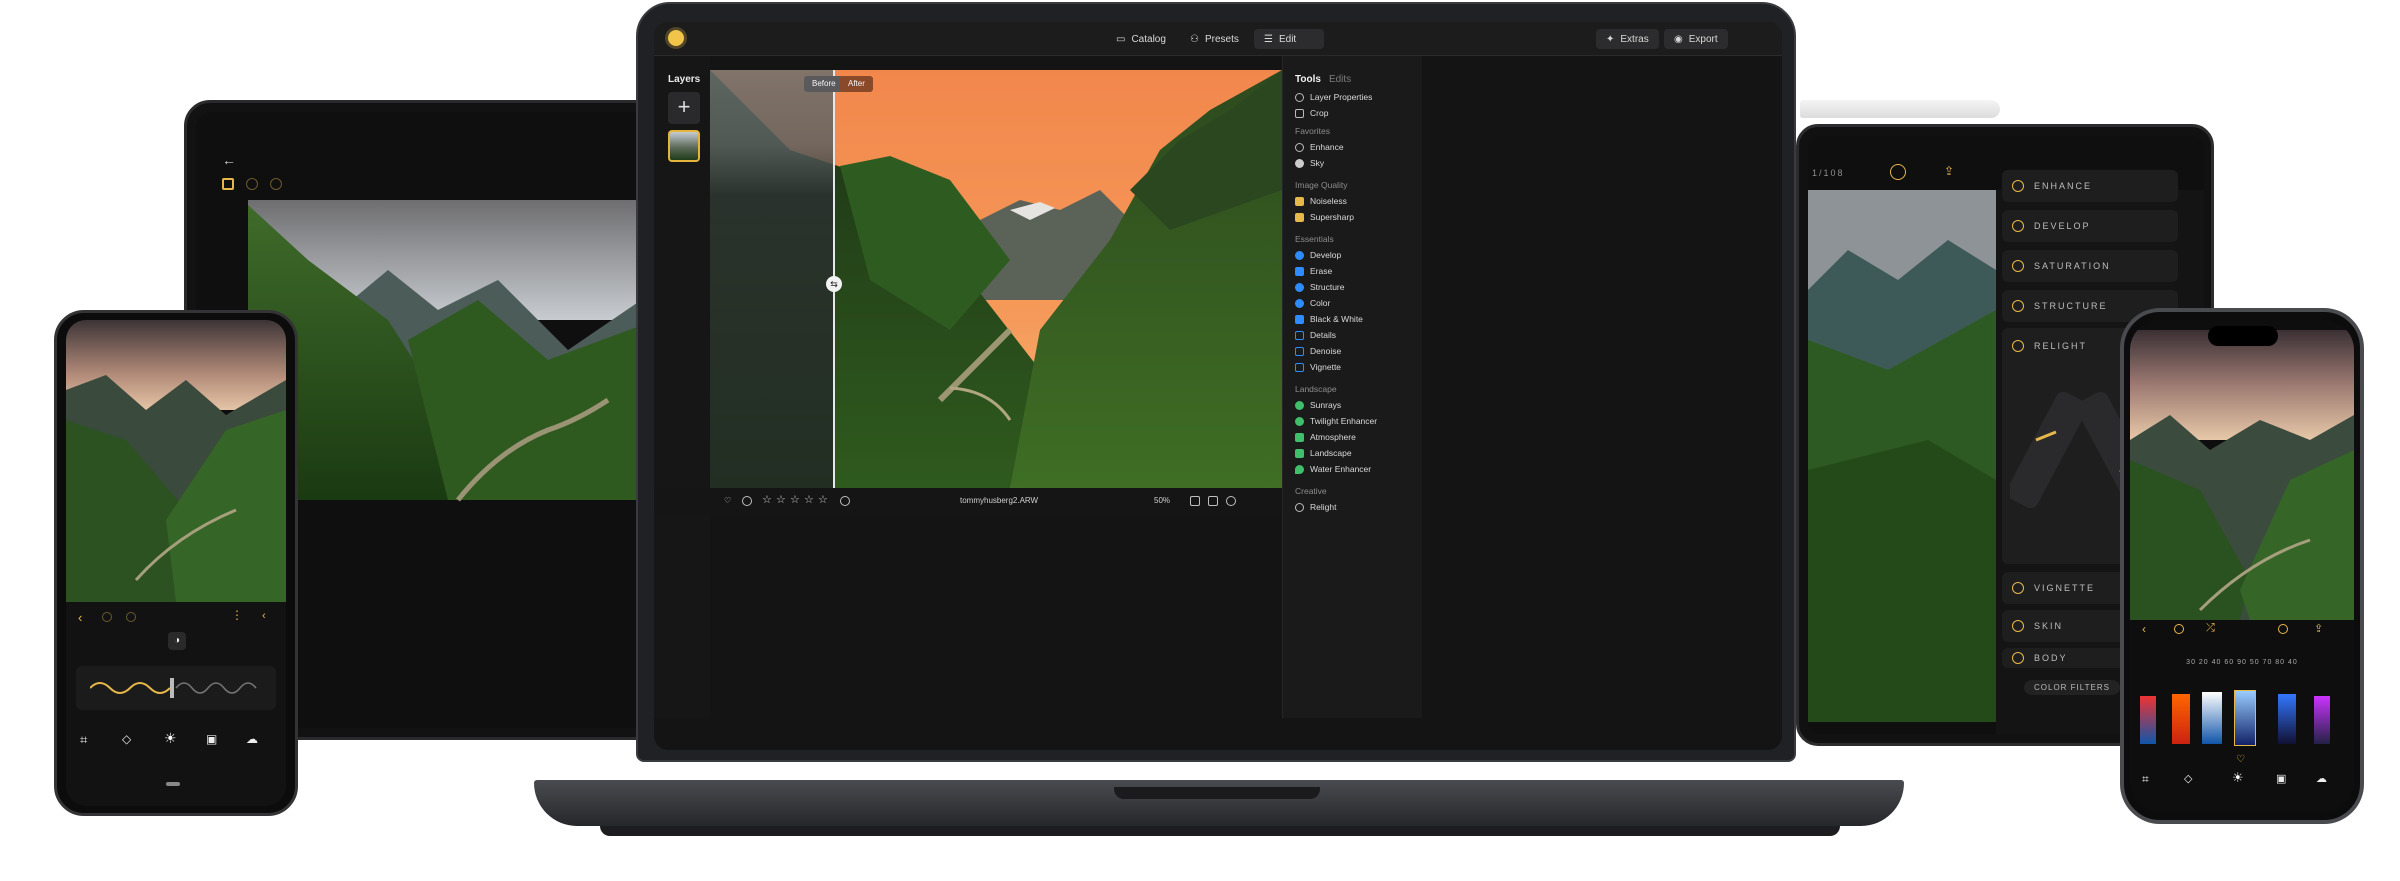 The image size is (2400, 881). Describe the element at coordinates (1194, 39) in the screenshot. I see `presets-icon: ⚇` at that location.